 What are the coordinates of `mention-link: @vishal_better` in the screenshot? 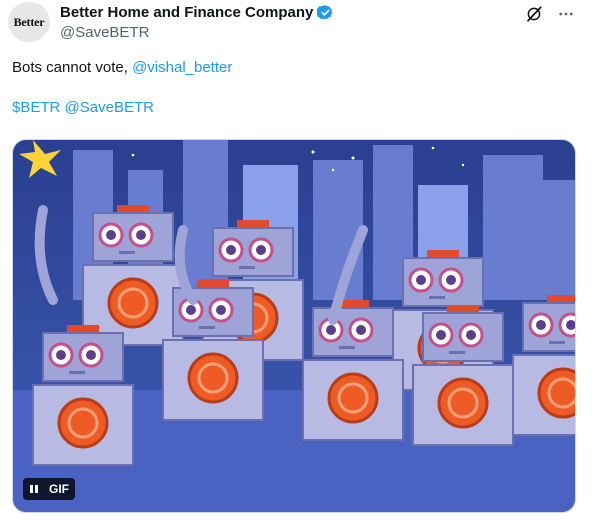 It's located at (182, 67).